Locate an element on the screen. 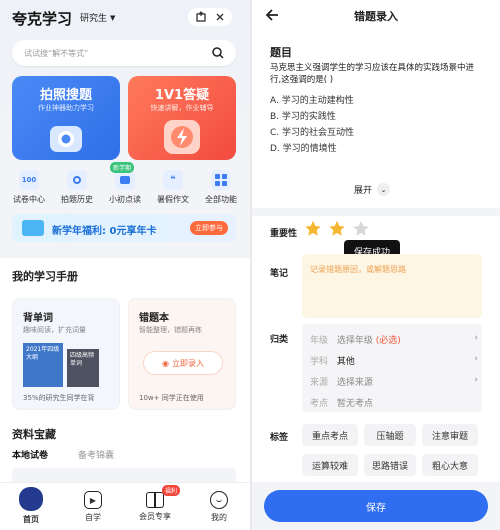 The height and width of the screenshot is (530, 500). tags-label: 标签 is located at coordinates (279, 438).